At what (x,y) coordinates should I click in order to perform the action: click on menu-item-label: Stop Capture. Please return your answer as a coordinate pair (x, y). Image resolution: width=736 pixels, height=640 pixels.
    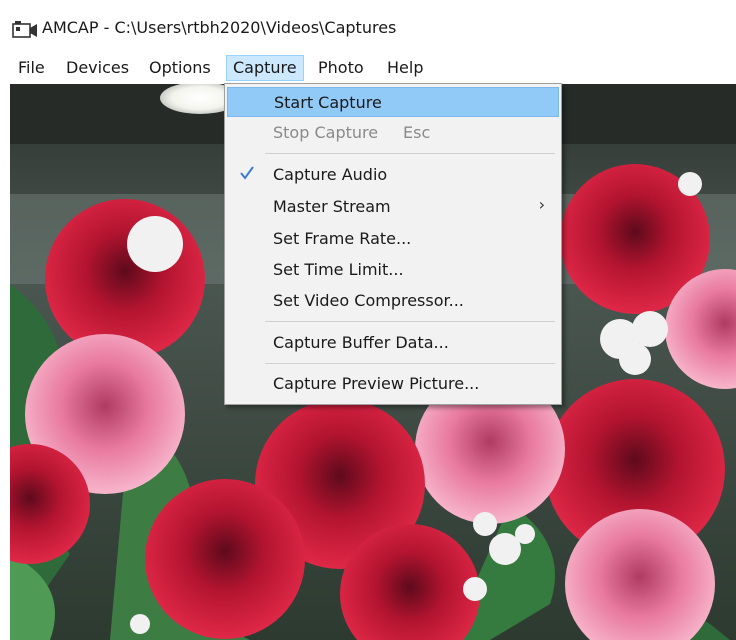
    Looking at the image, I should click on (326, 132).